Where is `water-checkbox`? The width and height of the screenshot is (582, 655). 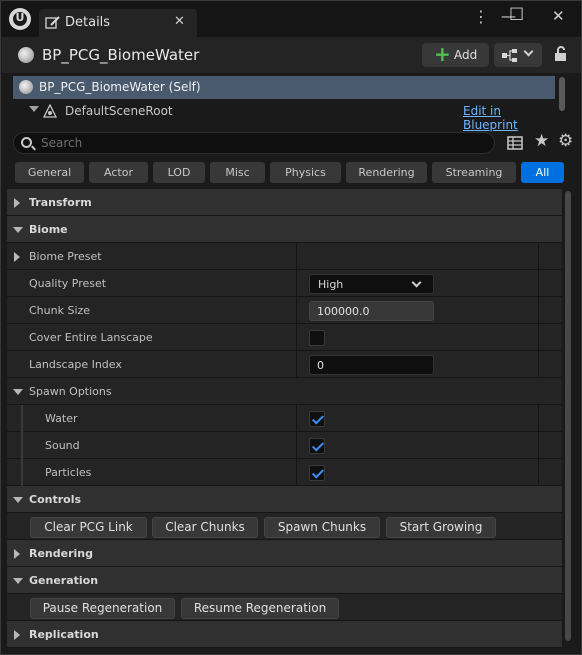
water-checkbox is located at coordinates (317, 419).